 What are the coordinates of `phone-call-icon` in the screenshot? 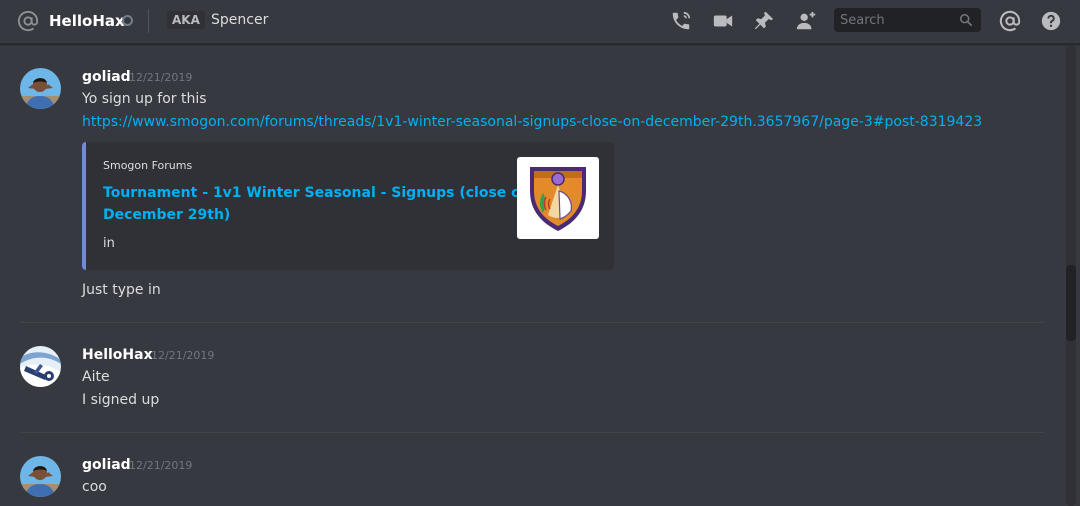 It's located at (681, 21).